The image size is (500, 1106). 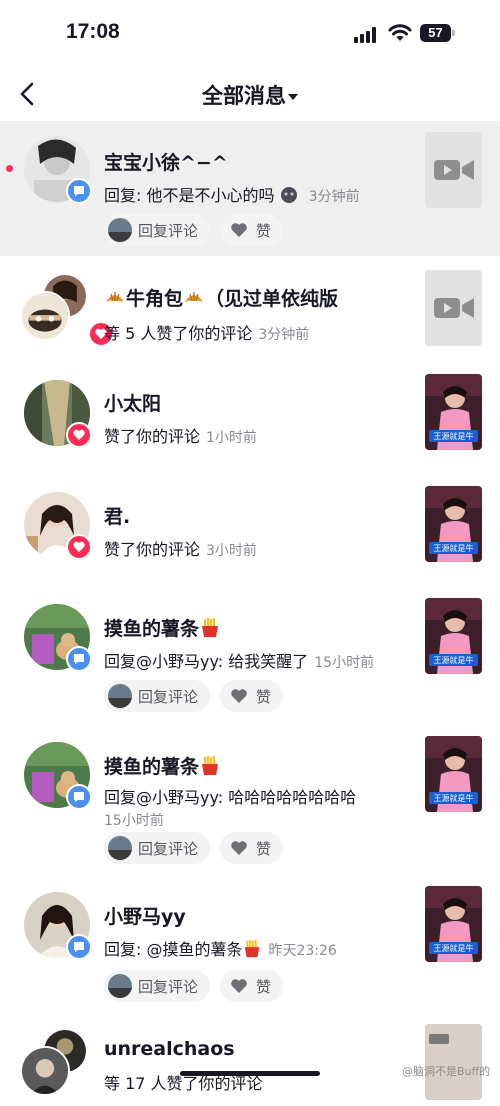 I want to click on header: 全部消息, so click(x=250, y=94).